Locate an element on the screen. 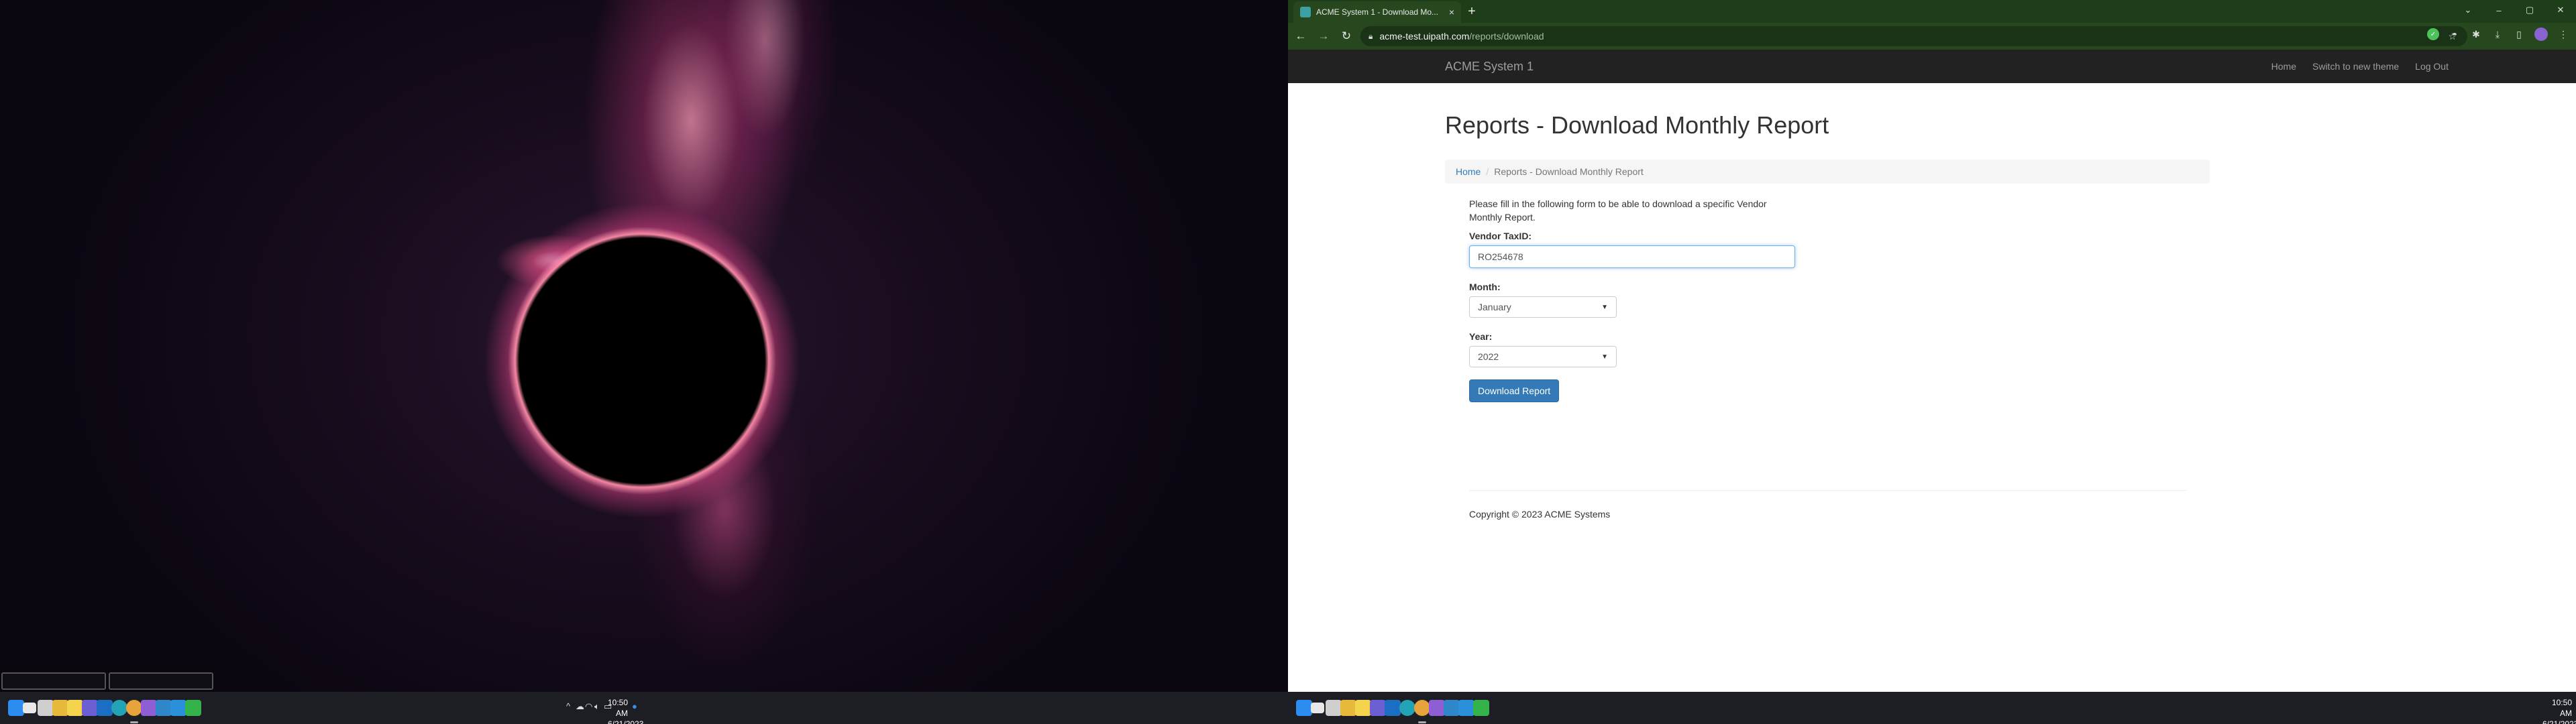  side-panel-icon: ▯ is located at coordinates (2519, 34).